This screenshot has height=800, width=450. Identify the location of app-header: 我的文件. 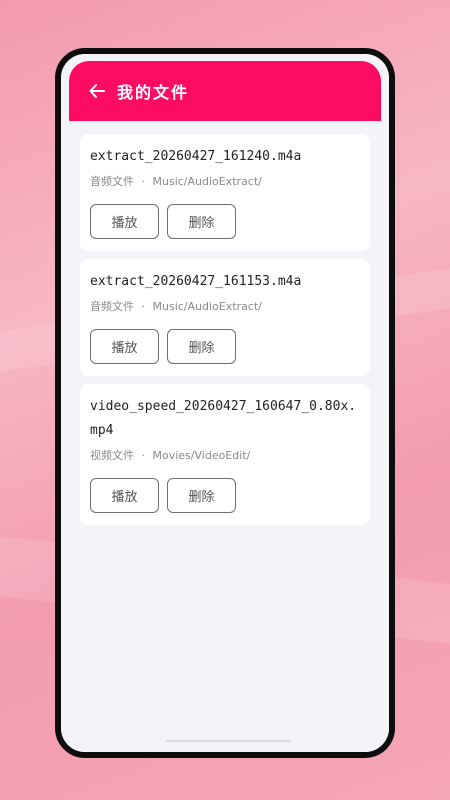
(225, 91).